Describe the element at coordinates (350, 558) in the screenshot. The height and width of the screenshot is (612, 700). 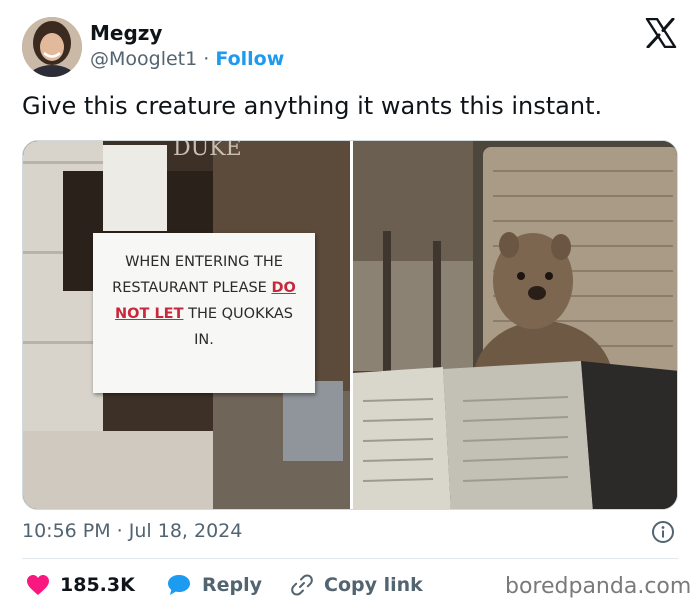
I see `divider` at that location.